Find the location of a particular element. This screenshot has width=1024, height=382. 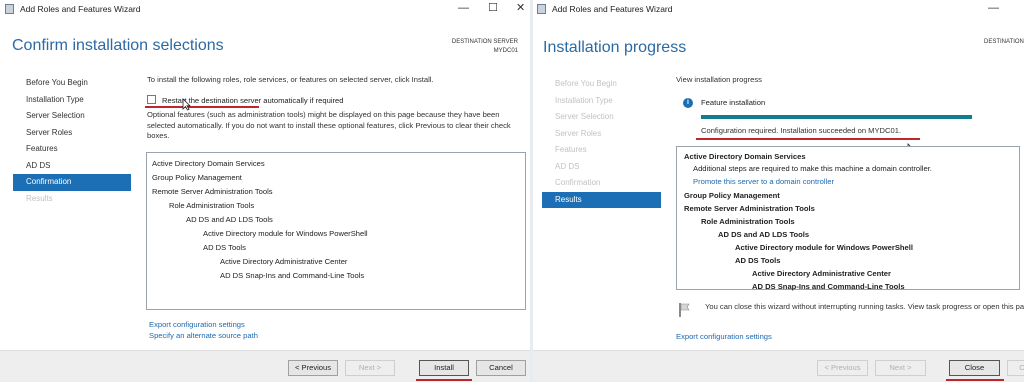

maximize-icon: ☐ is located at coordinates (493, 7).